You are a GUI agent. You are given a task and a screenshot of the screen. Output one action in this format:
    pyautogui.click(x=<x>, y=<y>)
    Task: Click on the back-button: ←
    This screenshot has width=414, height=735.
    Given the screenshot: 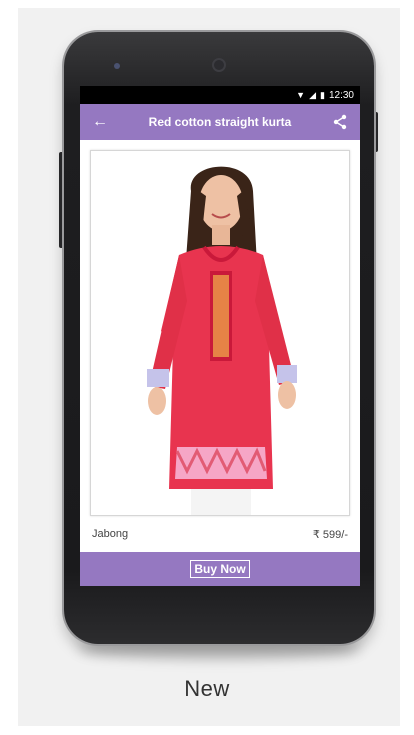 What is the action you would take?
    pyautogui.click(x=100, y=122)
    